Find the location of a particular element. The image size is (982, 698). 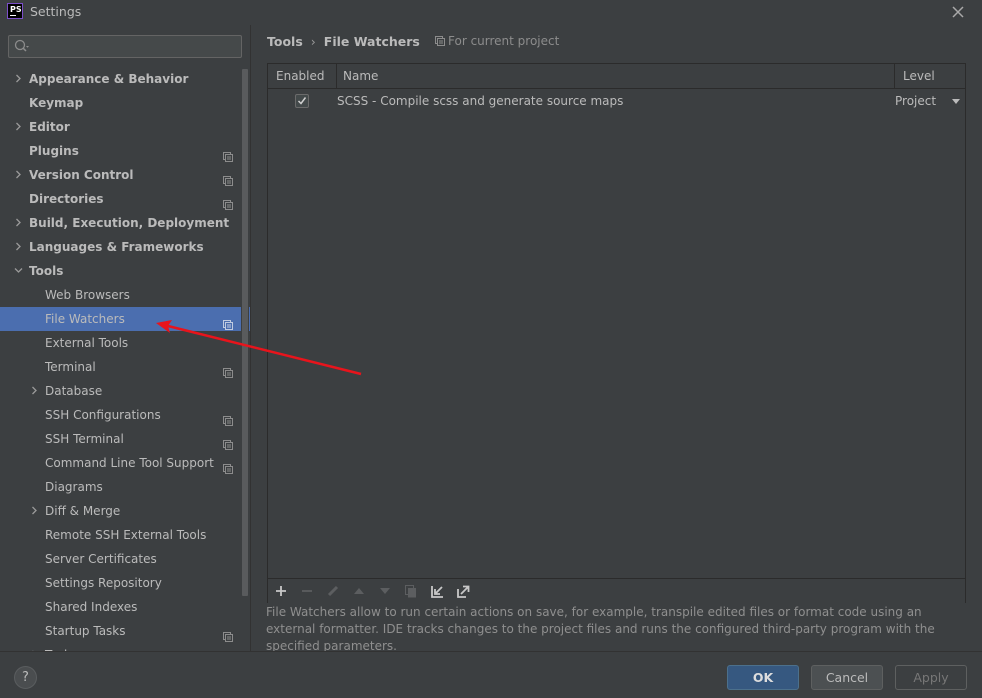

sidebar-item-label: Build, Execution, Deployment is located at coordinates (129, 223).